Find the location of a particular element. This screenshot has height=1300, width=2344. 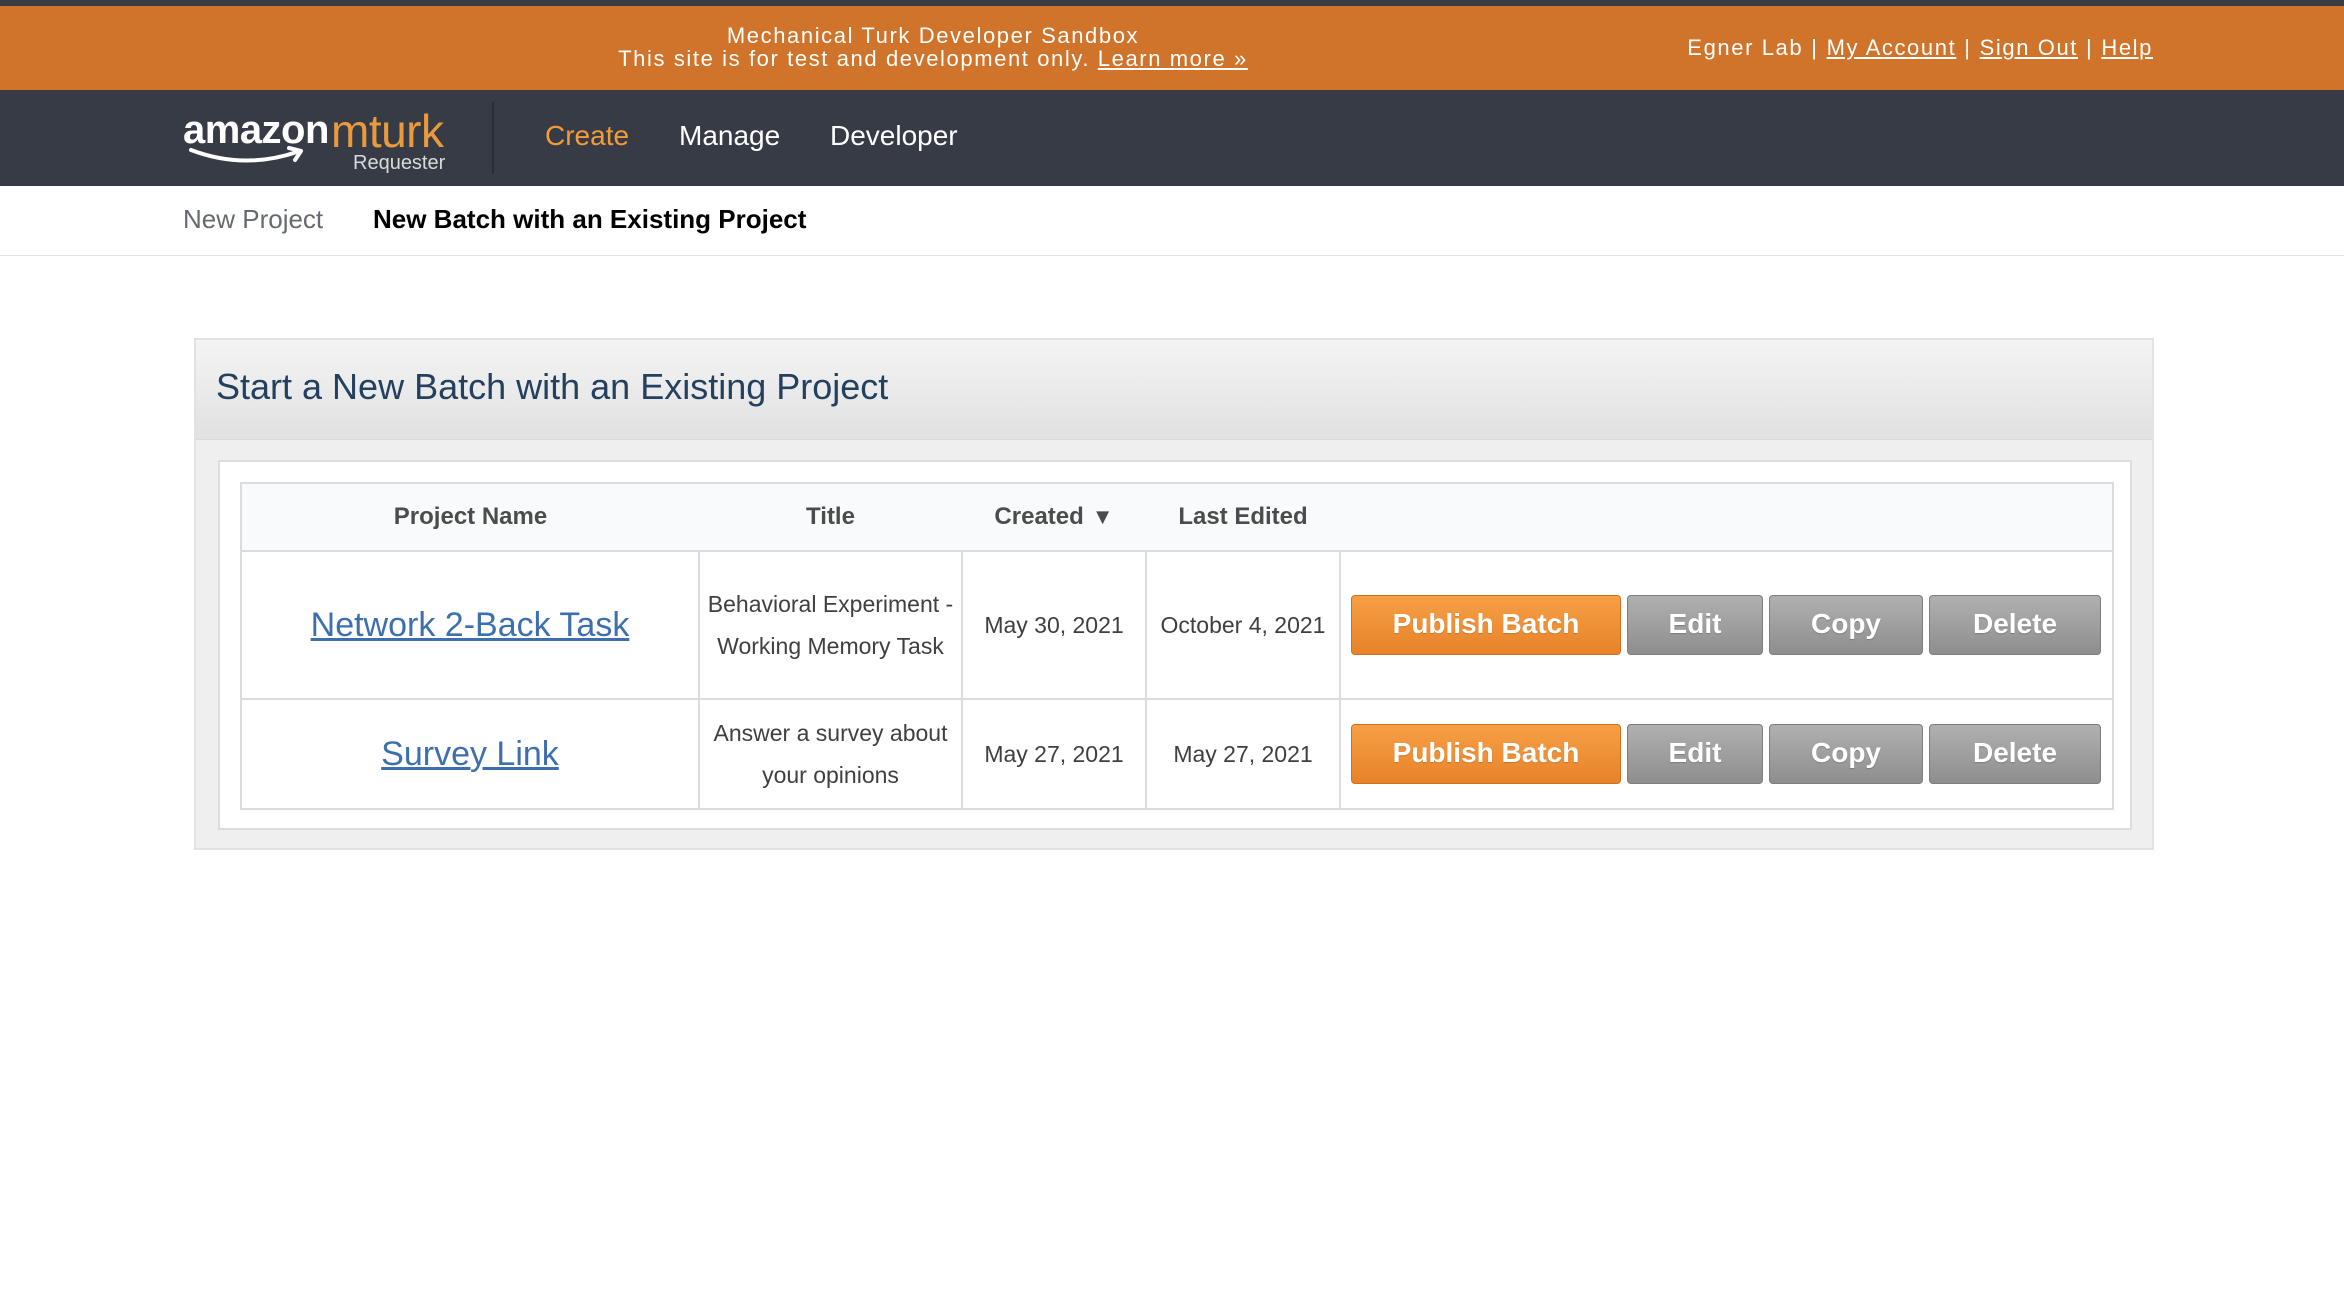

logo-requester-text: Requester is located at coordinates (399, 163).